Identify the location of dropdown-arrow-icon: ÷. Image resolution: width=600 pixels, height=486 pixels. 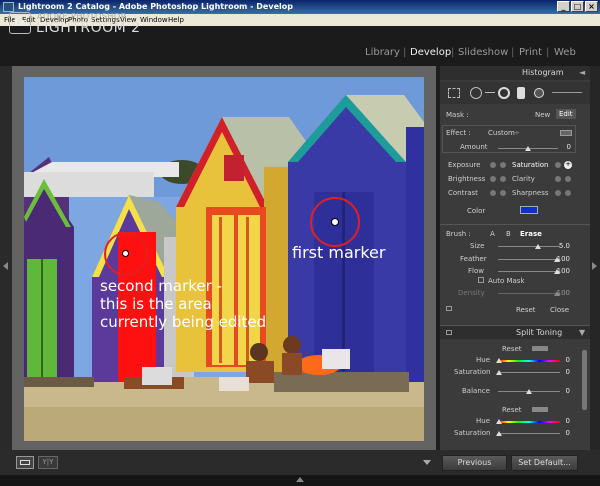
(517, 133).